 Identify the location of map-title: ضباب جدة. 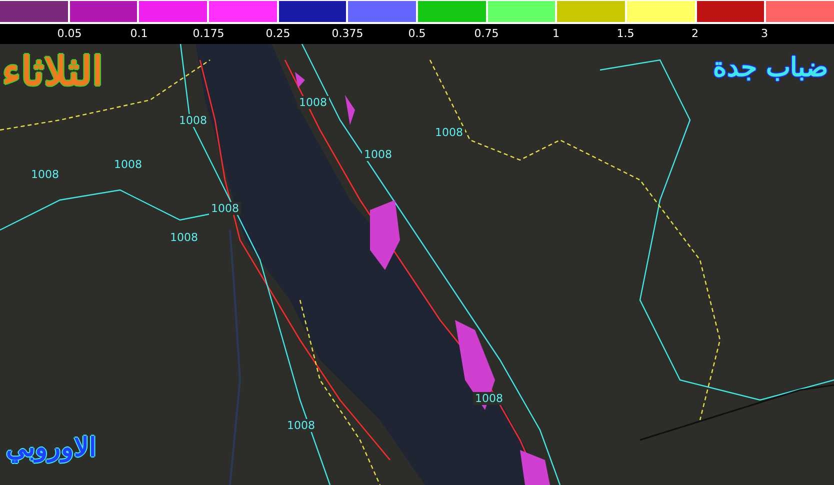
(770, 67).